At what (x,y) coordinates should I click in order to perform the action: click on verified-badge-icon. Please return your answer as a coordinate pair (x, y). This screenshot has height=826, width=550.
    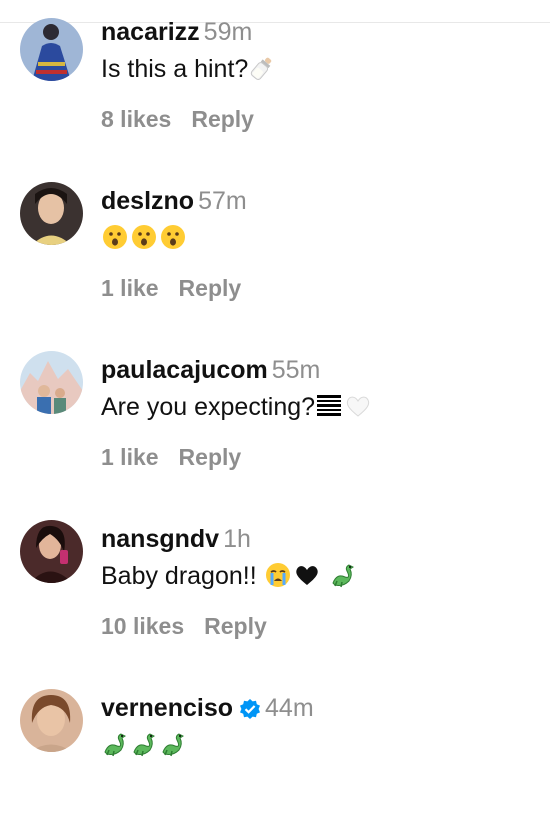
    Looking at the image, I should click on (250, 709).